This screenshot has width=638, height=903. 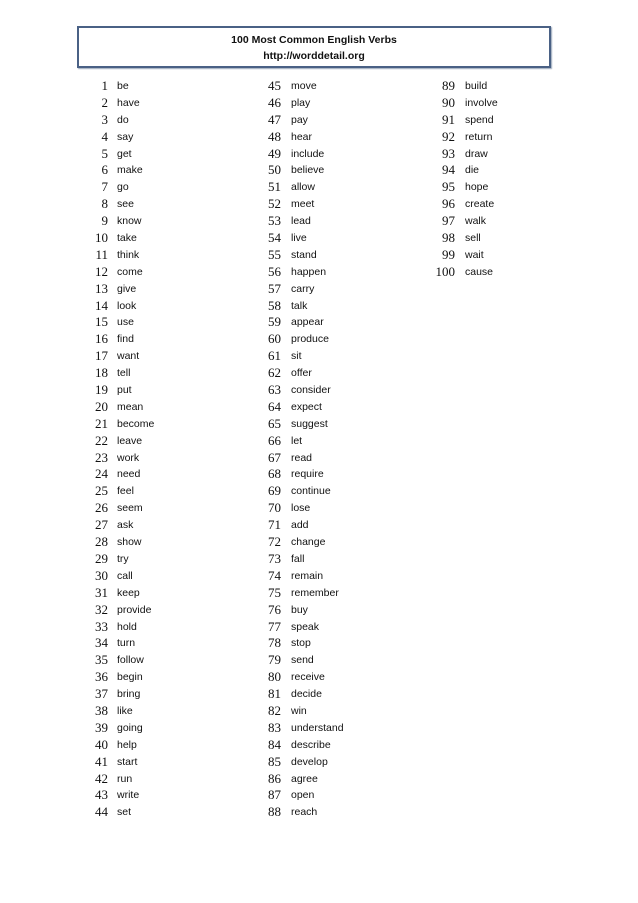 What do you see at coordinates (481, 102) in the screenshot?
I see `verb-word: involve` at bounding box center [481, 102].